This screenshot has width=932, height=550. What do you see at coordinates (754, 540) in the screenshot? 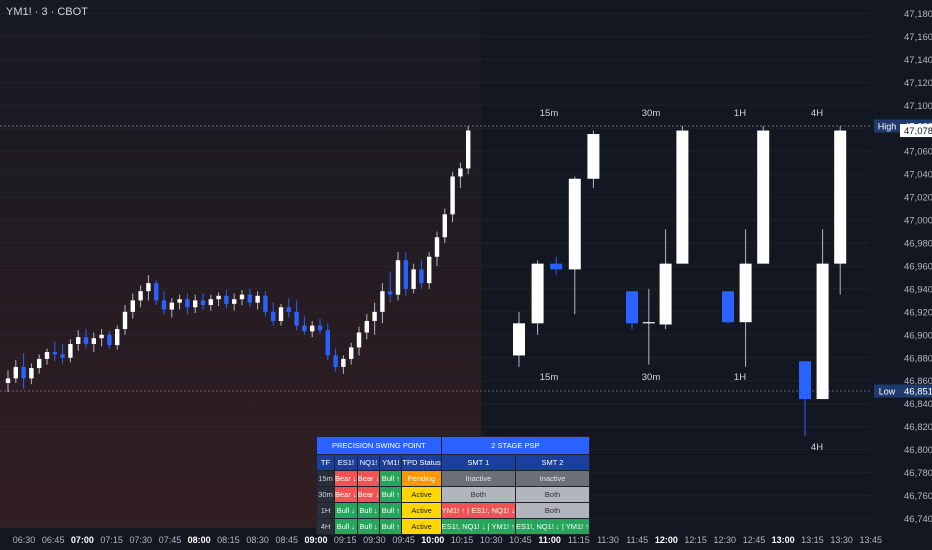
I see `time-tick-label: 12:45` at bounding box center [754, 540].